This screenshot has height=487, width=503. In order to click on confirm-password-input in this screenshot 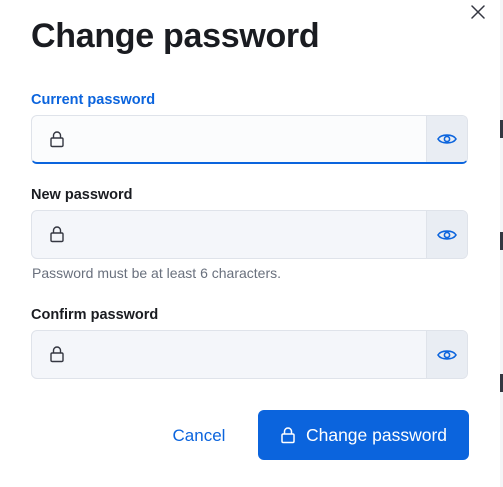, I will do `click(251, 354)`.